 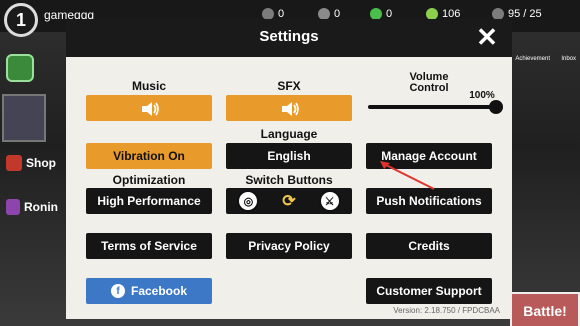 I want to click on modal-title: Settings, so click(x=289, y=36).